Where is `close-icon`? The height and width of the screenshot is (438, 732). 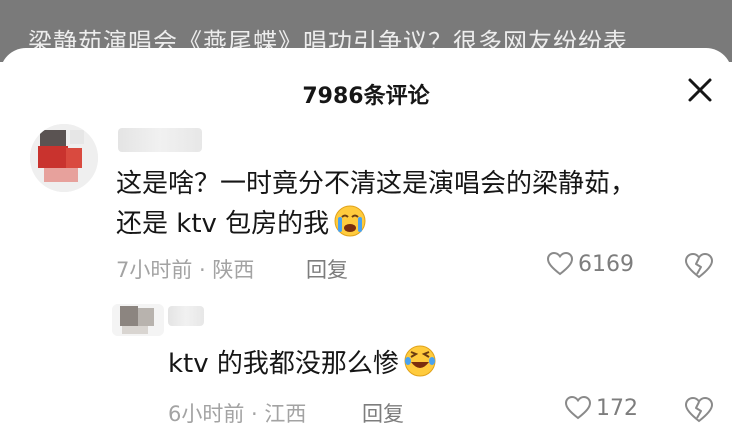 close-icon is located at coordinates (700, 90).